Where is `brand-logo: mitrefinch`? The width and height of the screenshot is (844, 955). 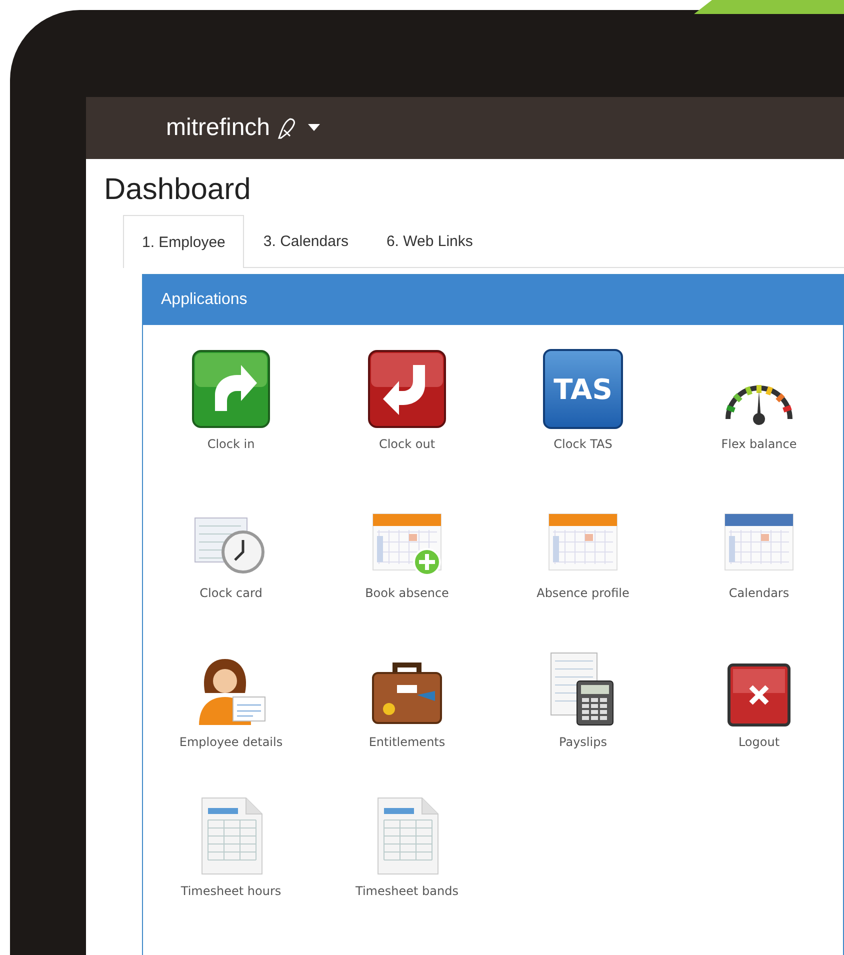 brand-logo: mitrefinch is located at coordinates (218, 128).